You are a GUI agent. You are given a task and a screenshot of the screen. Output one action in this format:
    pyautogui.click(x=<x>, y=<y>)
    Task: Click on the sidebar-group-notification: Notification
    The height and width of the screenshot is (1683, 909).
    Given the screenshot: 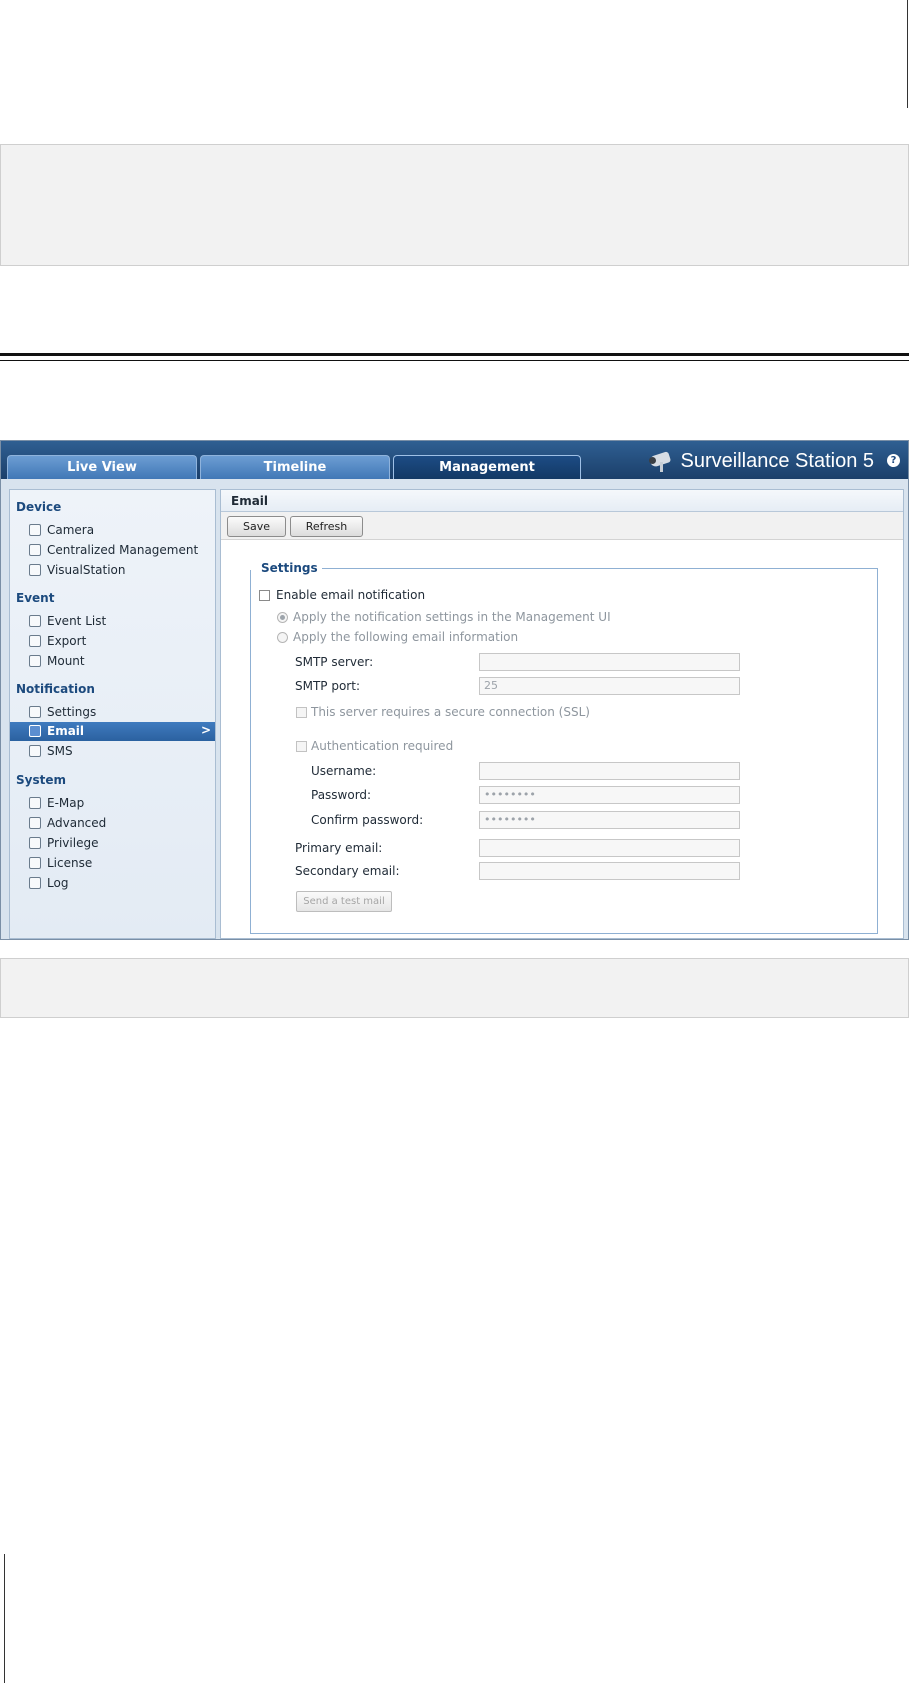 What is the action you would take?
    pyautogui.click(x=55, y=689)
    